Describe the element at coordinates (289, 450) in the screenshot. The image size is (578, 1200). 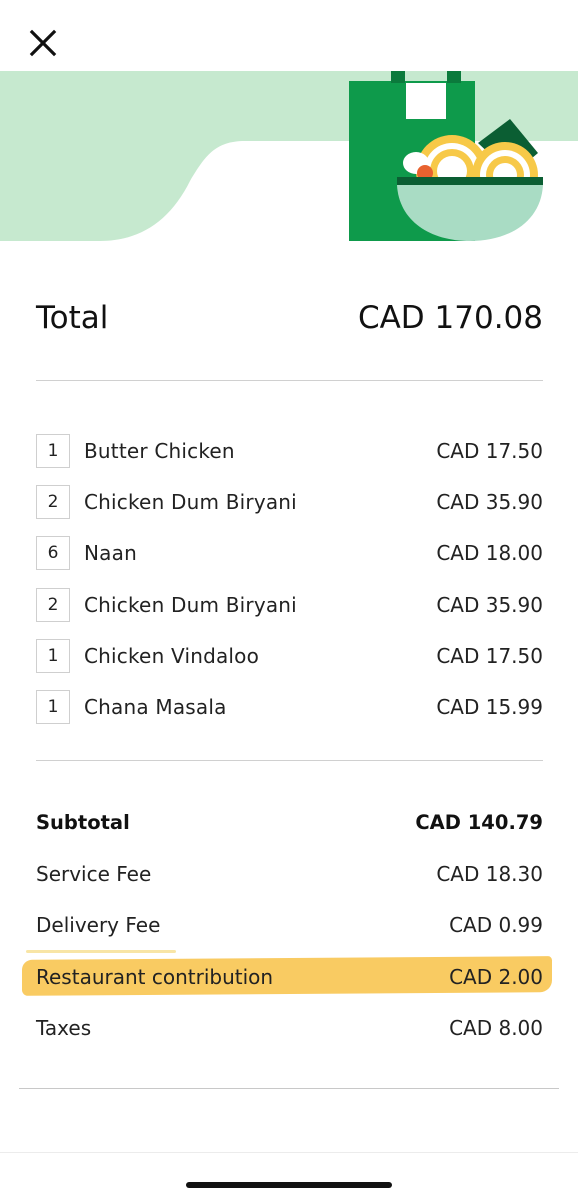
I see `list-item: 1 Butter Chicken CAD 17.50` at that location.